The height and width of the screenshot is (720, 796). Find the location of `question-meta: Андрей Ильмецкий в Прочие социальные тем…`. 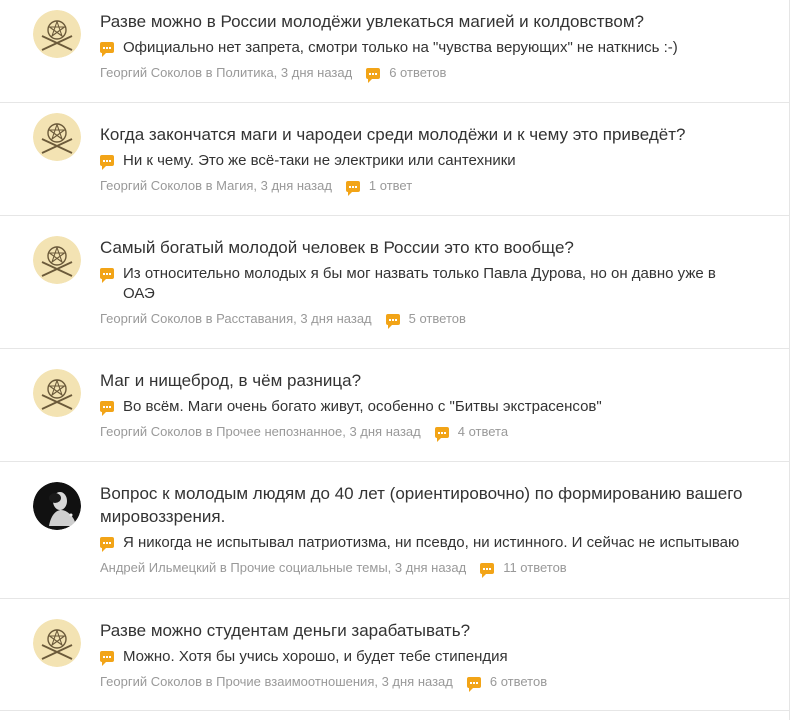

question-meta: Андрей Ильмецкий в Прочие социальные тем… is located at coordinates (424, 568).